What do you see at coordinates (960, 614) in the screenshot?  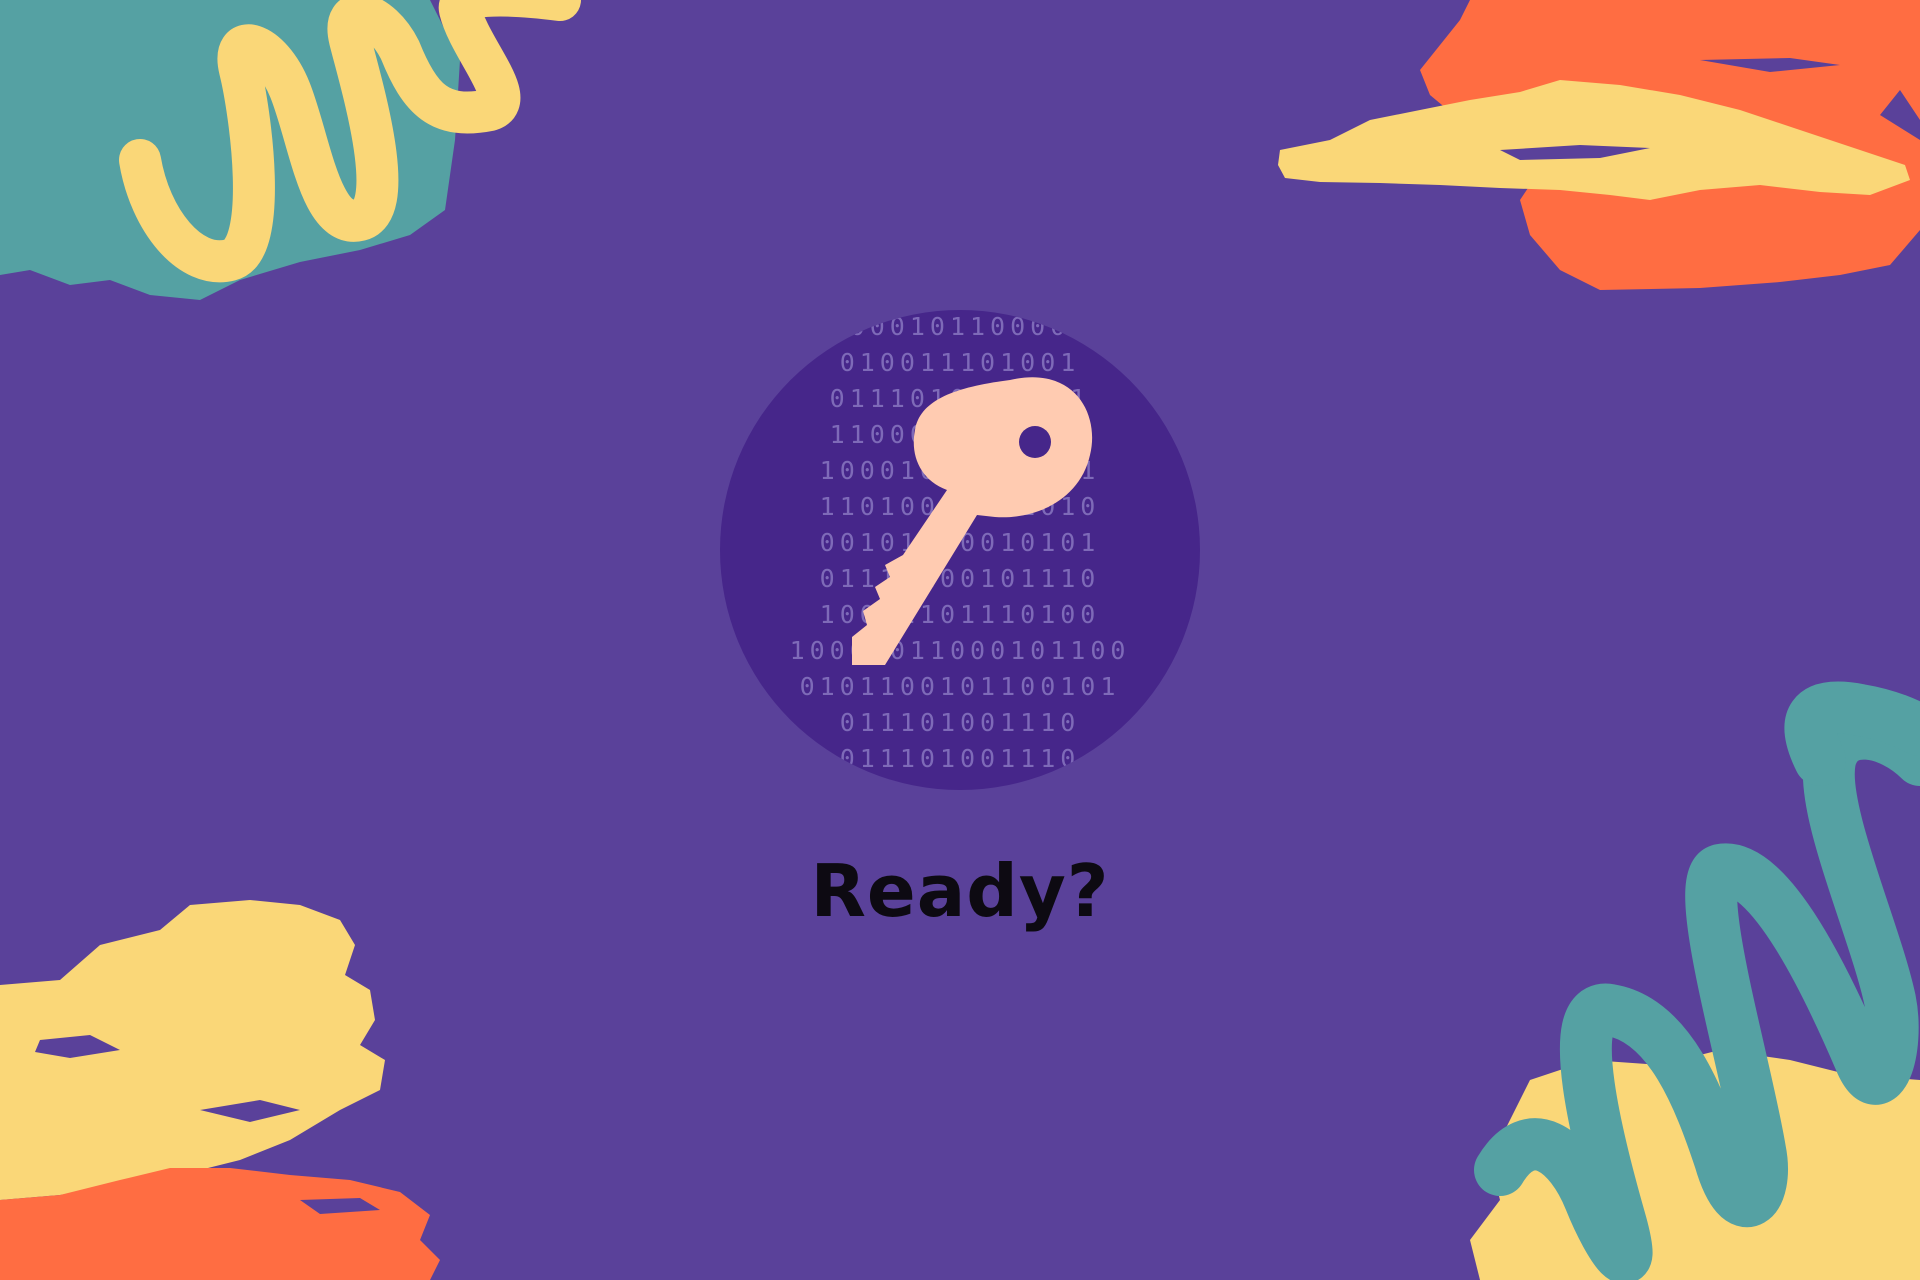 I see `binary-row: 10011101110100` at bounding box center [960, 614].